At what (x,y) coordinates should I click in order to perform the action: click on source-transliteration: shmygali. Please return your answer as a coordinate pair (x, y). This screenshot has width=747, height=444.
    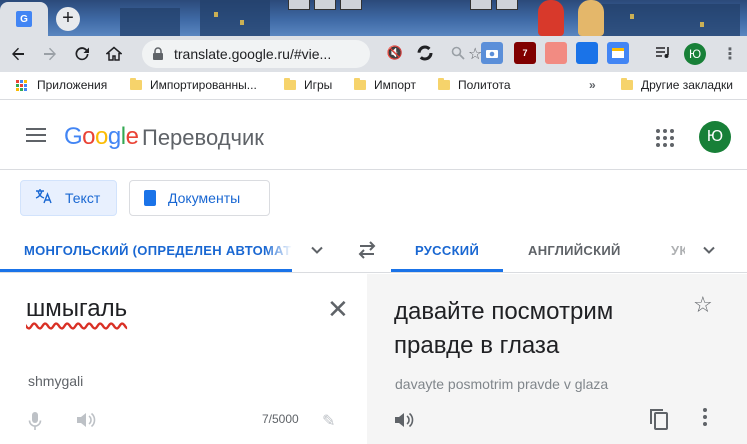
    Looking at the image, I should click on (56, 381).